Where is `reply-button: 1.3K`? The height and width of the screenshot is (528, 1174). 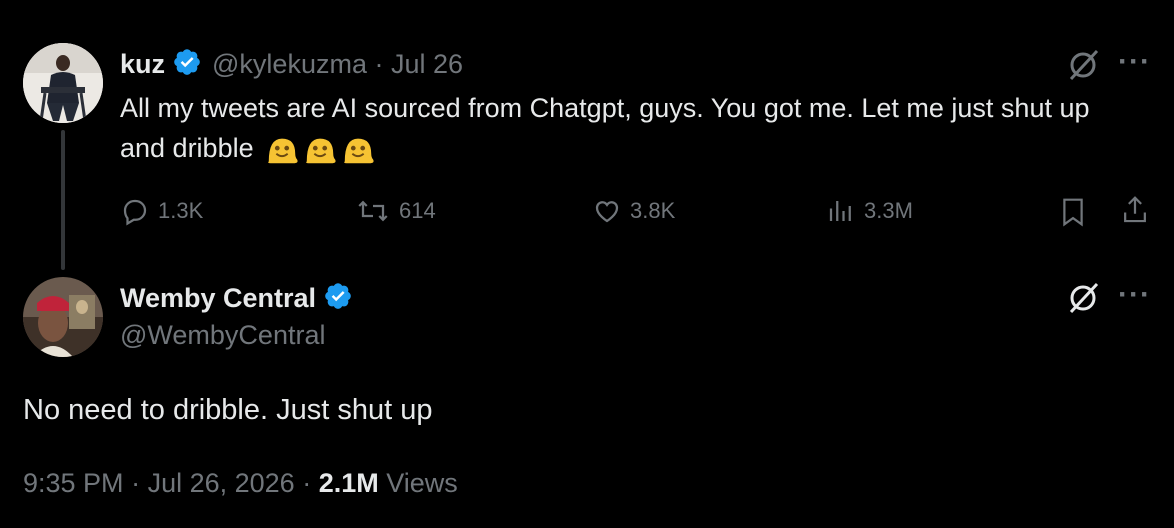 reply-button: 1.3K is located at coordinates (161, 211).